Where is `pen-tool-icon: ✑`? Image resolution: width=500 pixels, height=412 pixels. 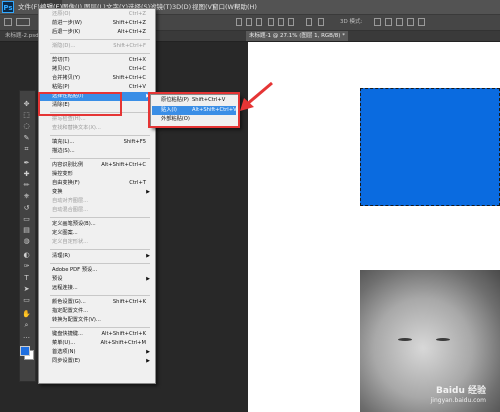 pen-tool-icon: ✑ is located at coordinates (26, 266).